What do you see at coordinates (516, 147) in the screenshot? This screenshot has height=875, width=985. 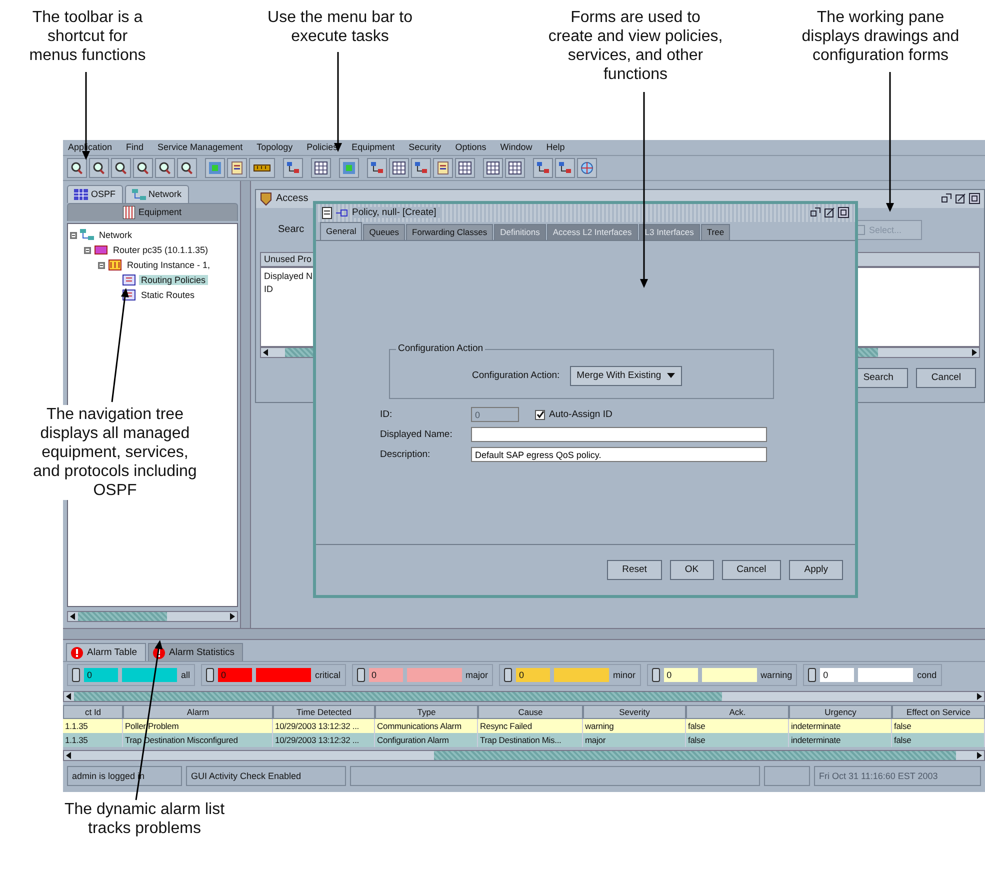 I see `menu-item: Window` at bounding box center [516, 147].